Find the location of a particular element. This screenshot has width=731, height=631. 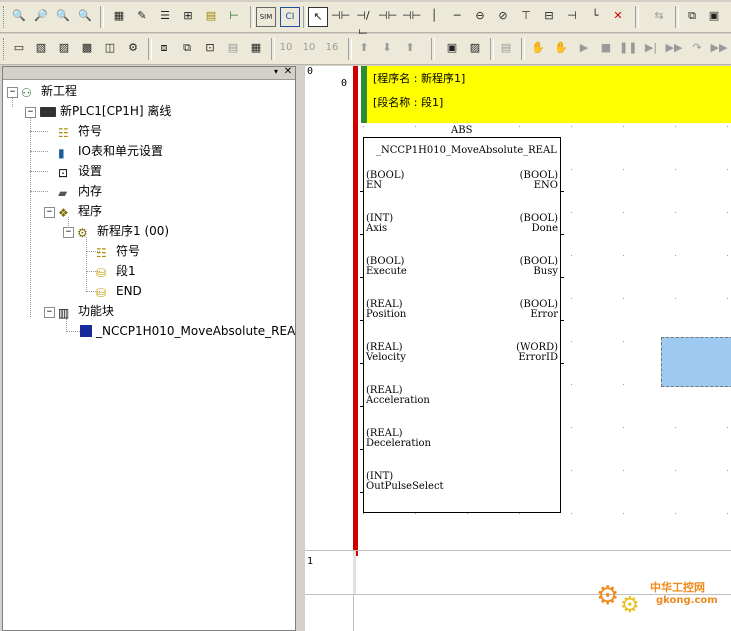

number-10-icon: 10 is located at coordinates (286, 48).